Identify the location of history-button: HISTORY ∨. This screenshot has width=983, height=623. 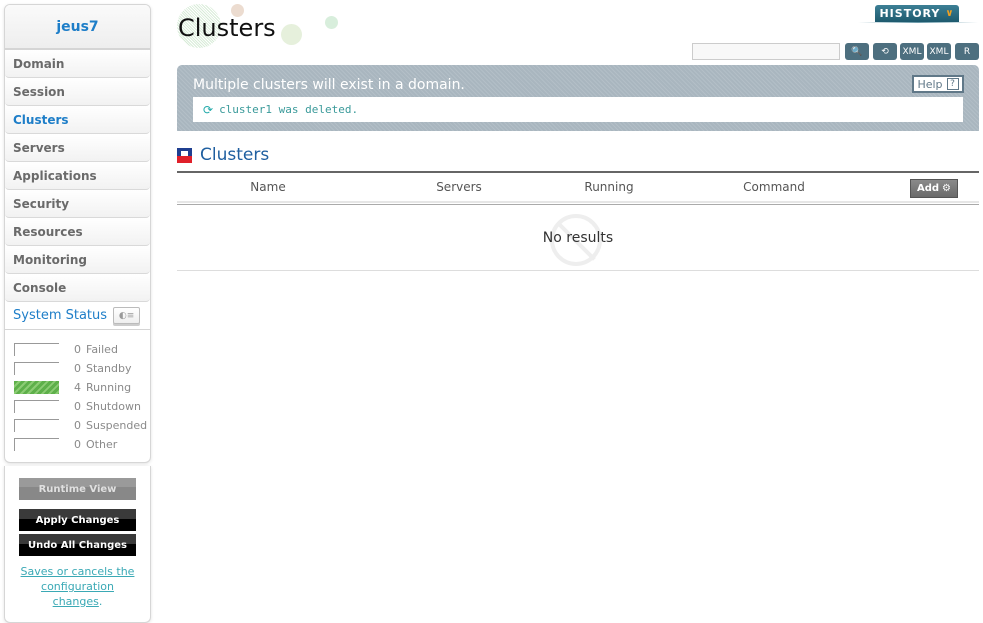
(917, 13).